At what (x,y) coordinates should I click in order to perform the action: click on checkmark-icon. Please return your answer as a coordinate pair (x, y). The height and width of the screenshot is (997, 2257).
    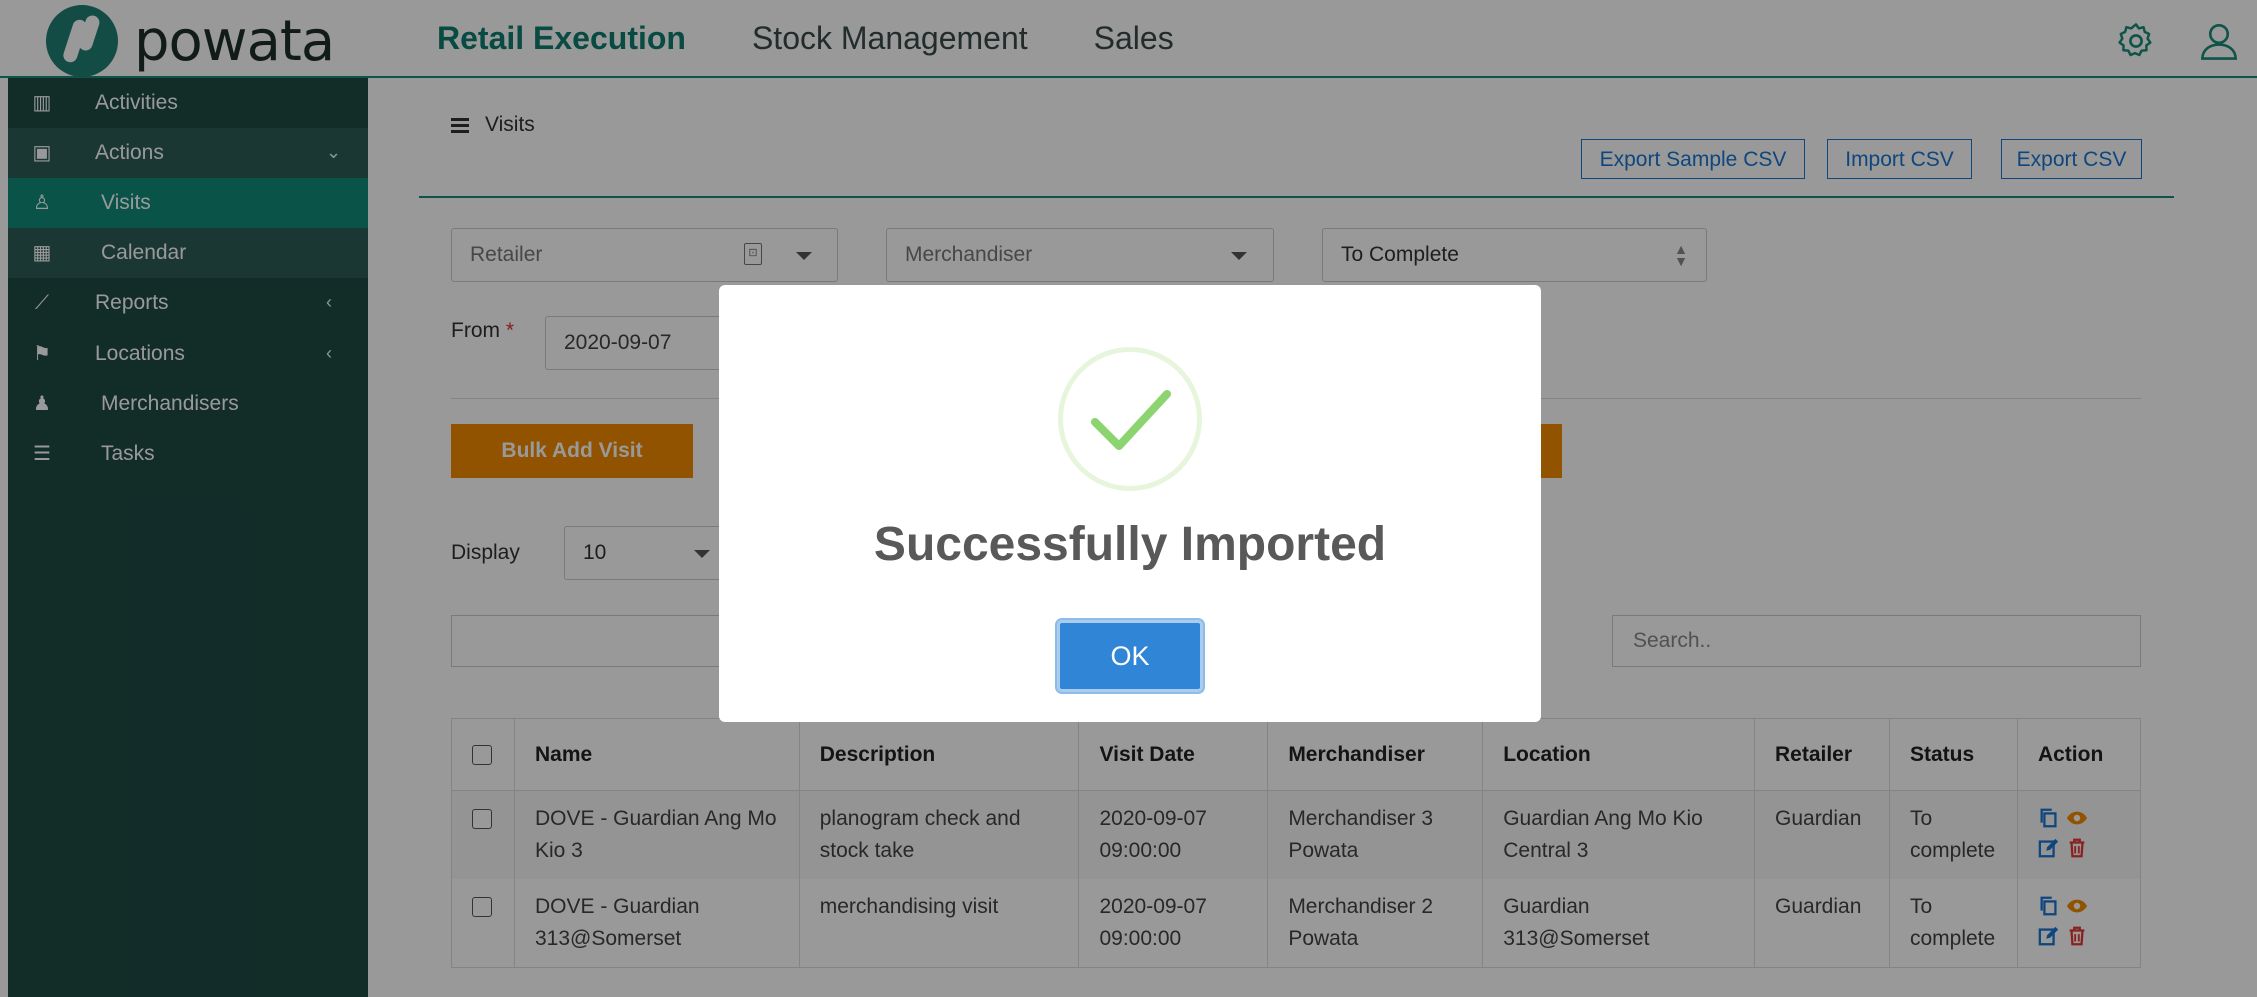
    Looking at the image, I should click on (1131, 420).